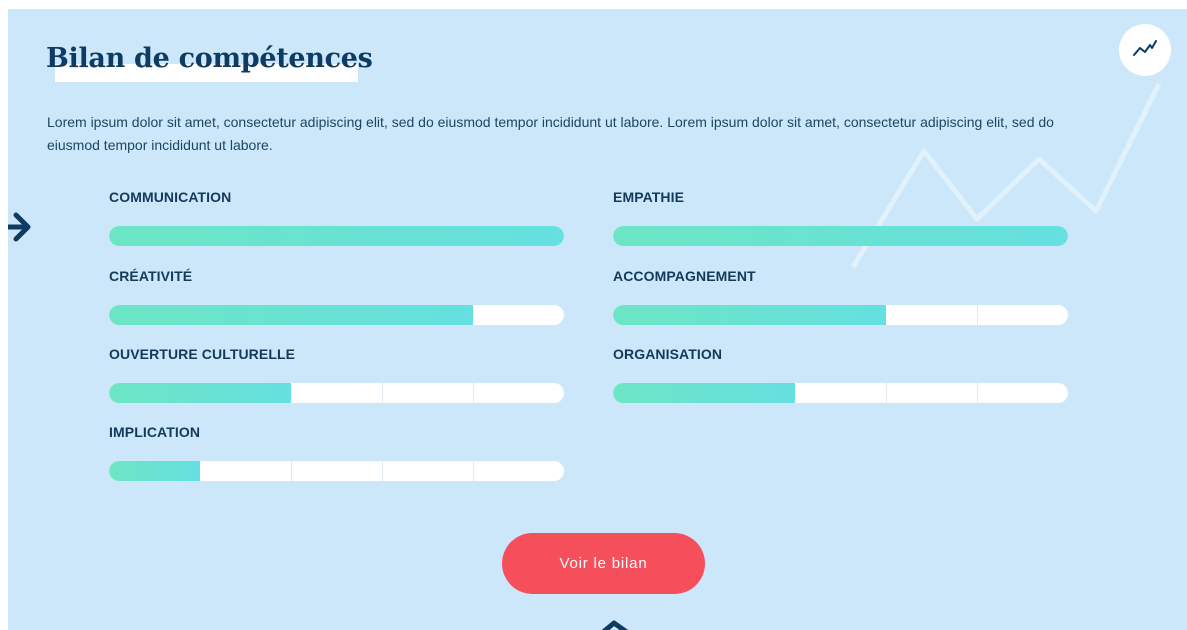 The height and width of the screenshot is (630, 1187). I want to click on trend-up-icon, so click(1145, 48).